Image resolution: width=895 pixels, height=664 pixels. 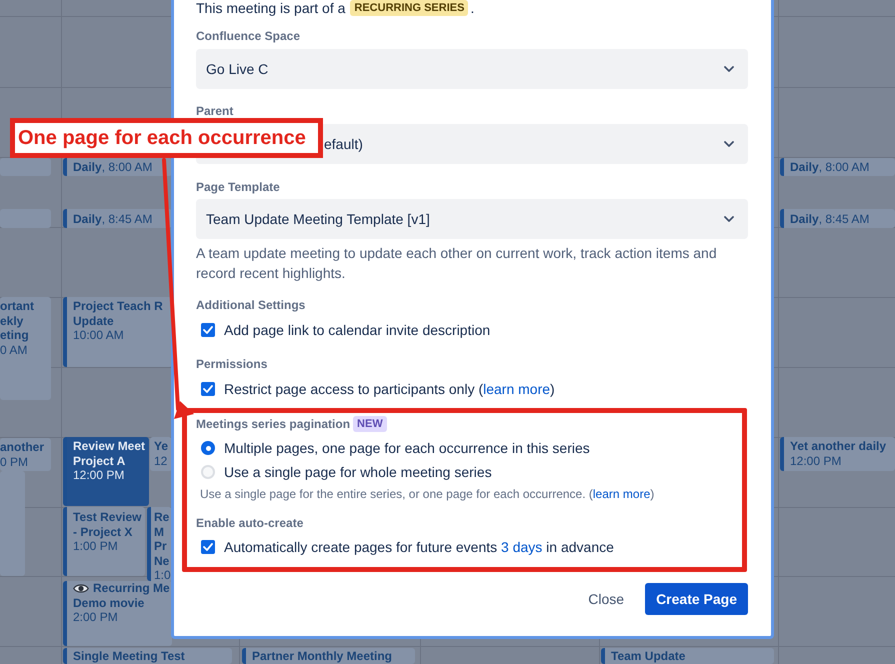 I want to click on calendar-event: ortant ekly eting 0 AM, so click(x=25, y=348).